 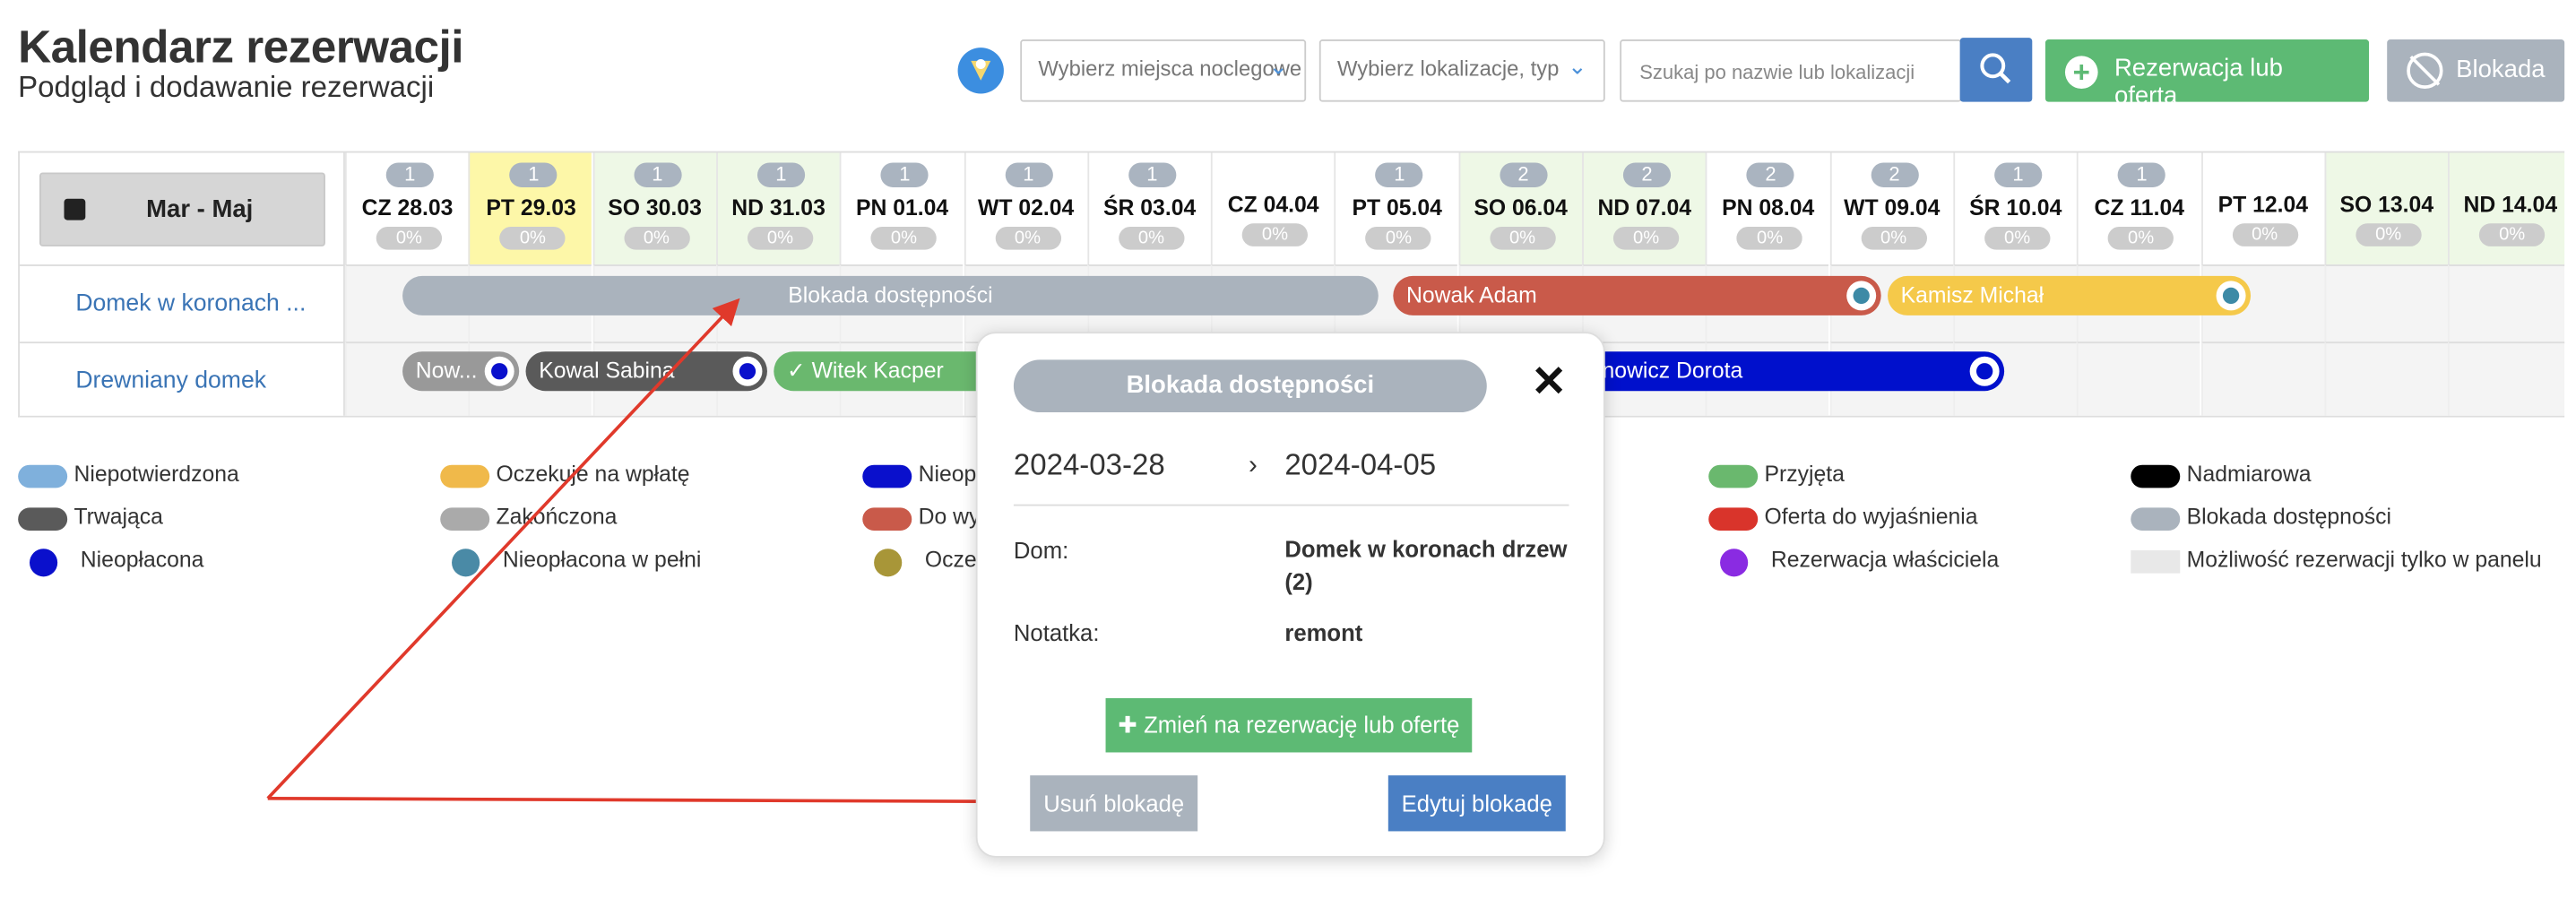 What do you see at coordinates (1041, 550) in the screenshot?
I see `popup-dom-label: Dom:` at bounding box center [1041, 550].